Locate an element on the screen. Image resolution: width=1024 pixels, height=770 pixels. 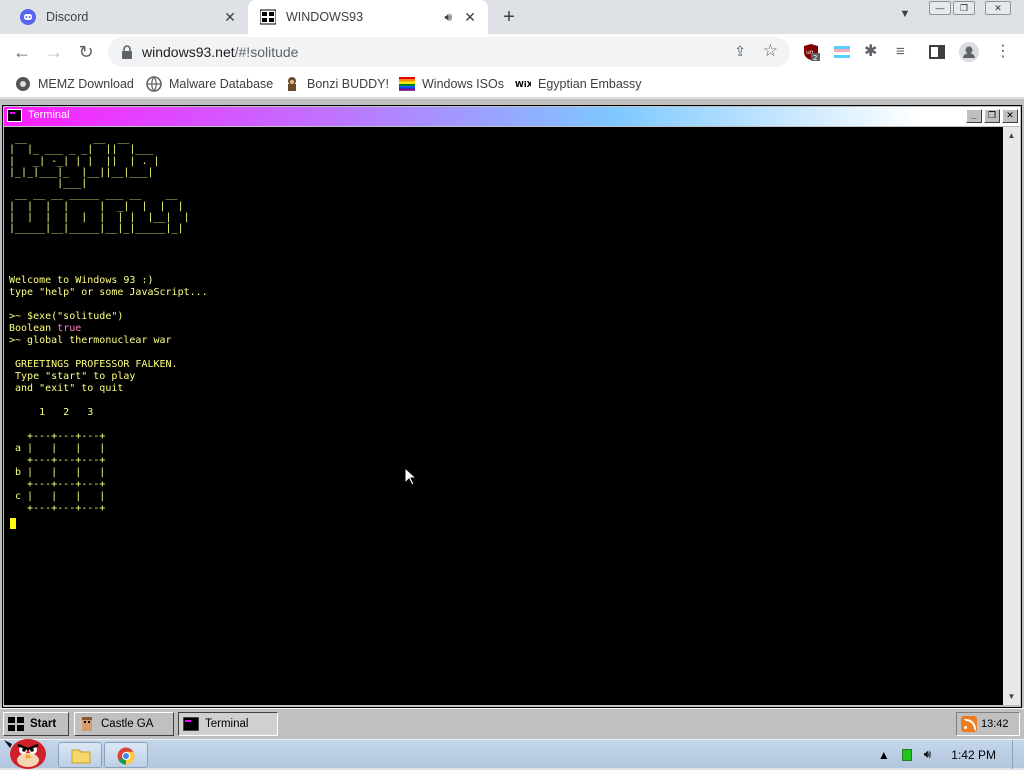
command-line: >~ global thermonuclear war is located at coordinates (90, 340).